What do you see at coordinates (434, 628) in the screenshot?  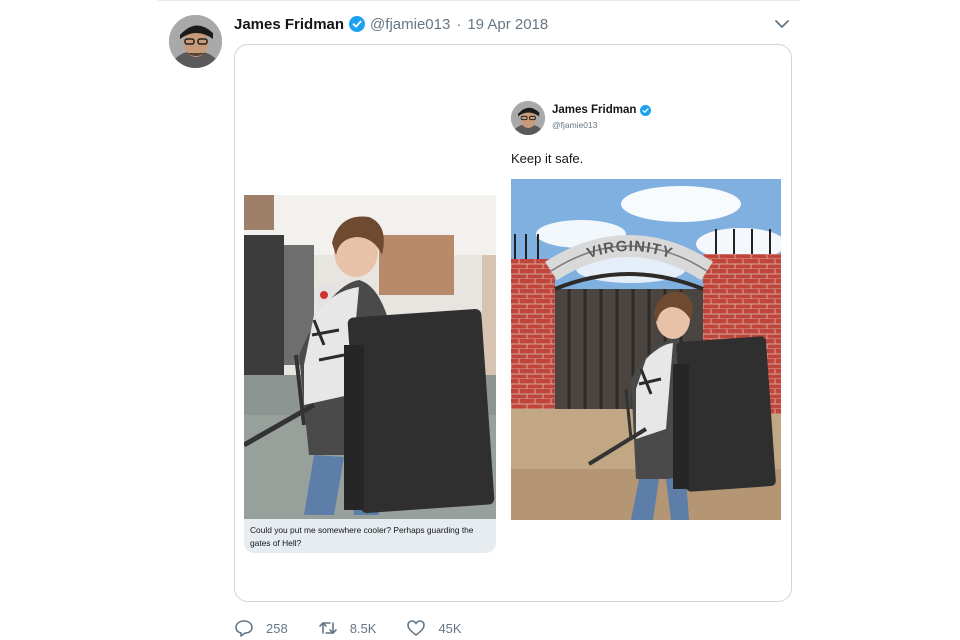 I see `like-button: 45K` at bounding box center [434, 628].